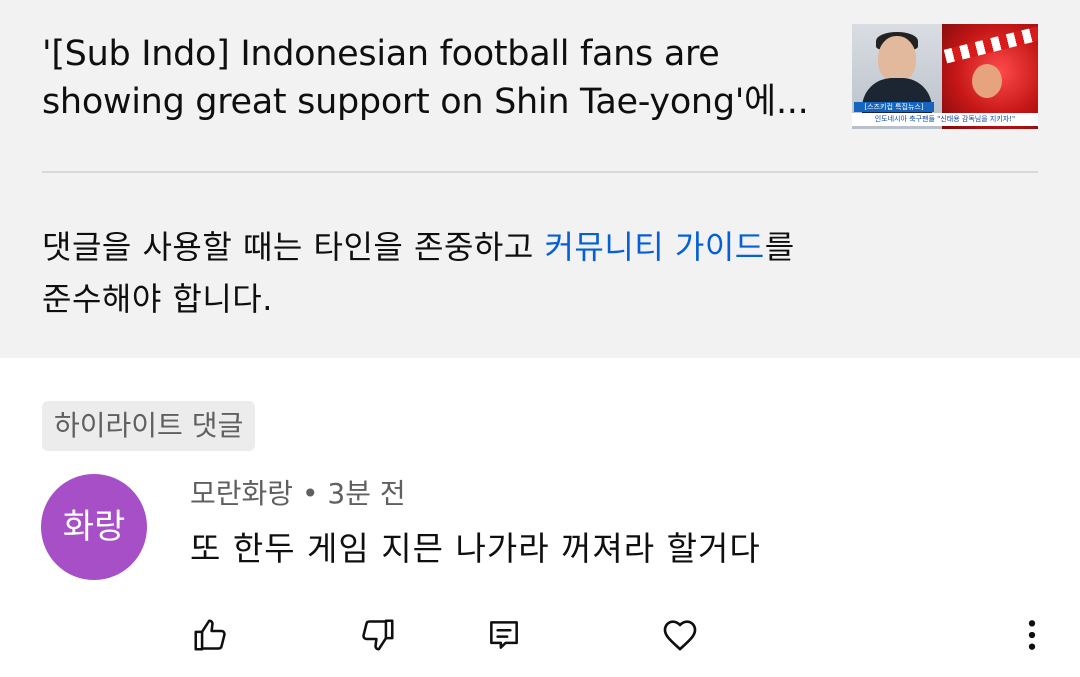 The width and height of the screenshot is (1080, 677). Describe the element at coordinates (241, 493) in the screenshot. I see `comment-author: 모란화랑` at that location.